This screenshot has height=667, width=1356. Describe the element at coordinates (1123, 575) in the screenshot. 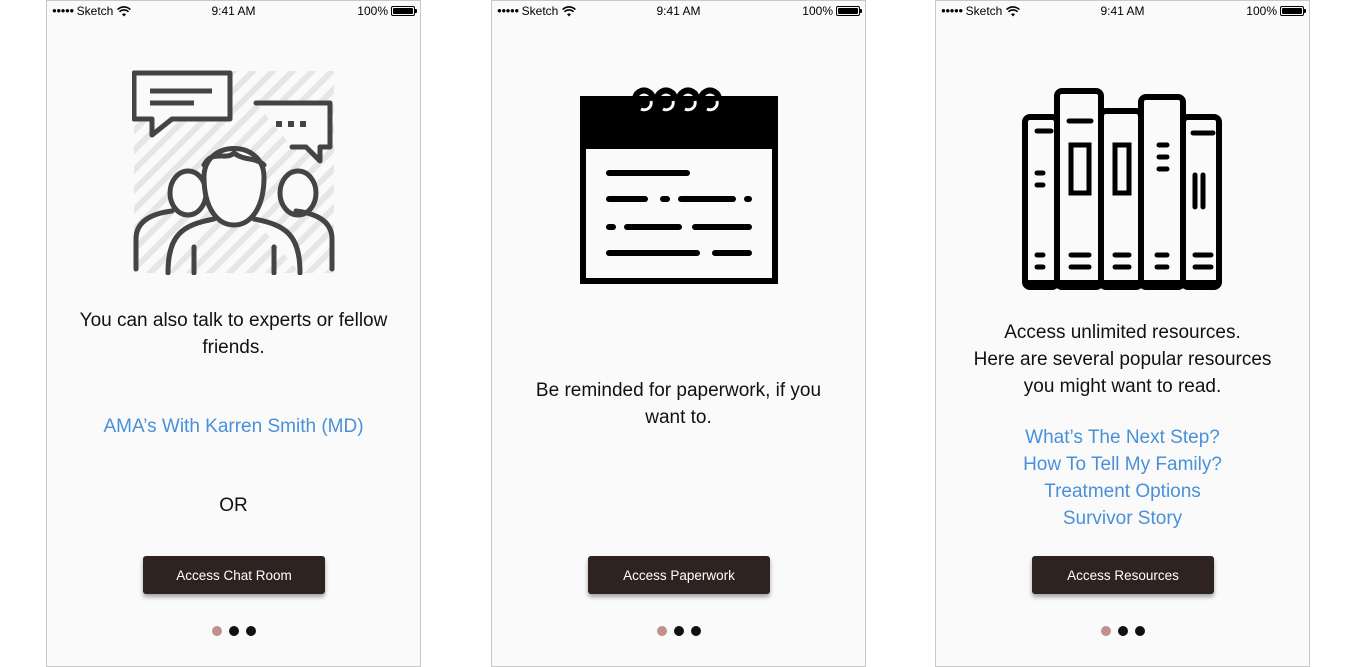

I see `access-resources-button: Access Resources` at that location.